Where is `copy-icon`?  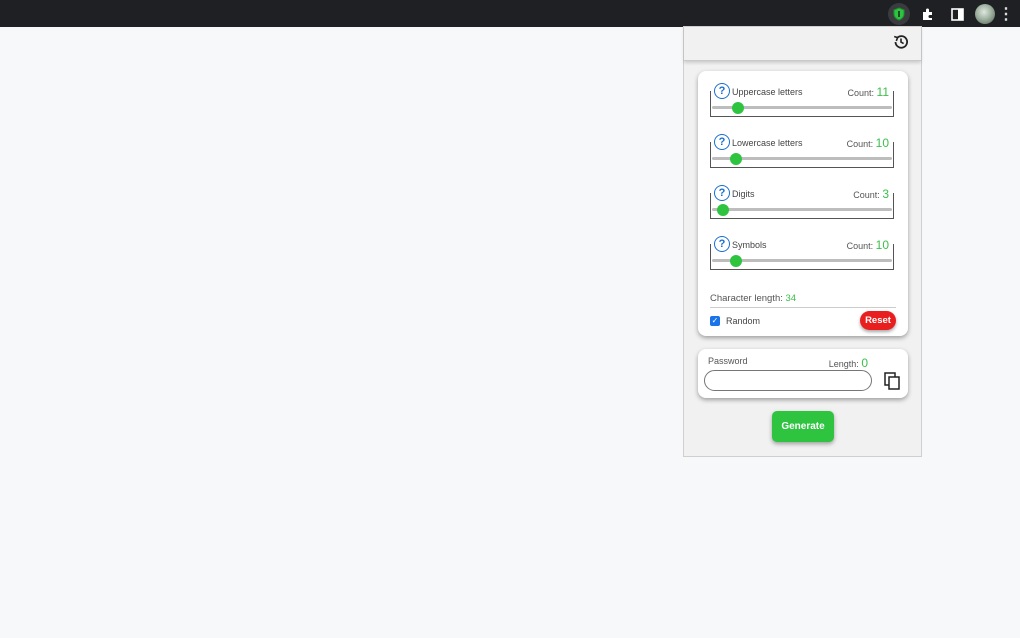 copy-icon is located at coordinates (892, 381).